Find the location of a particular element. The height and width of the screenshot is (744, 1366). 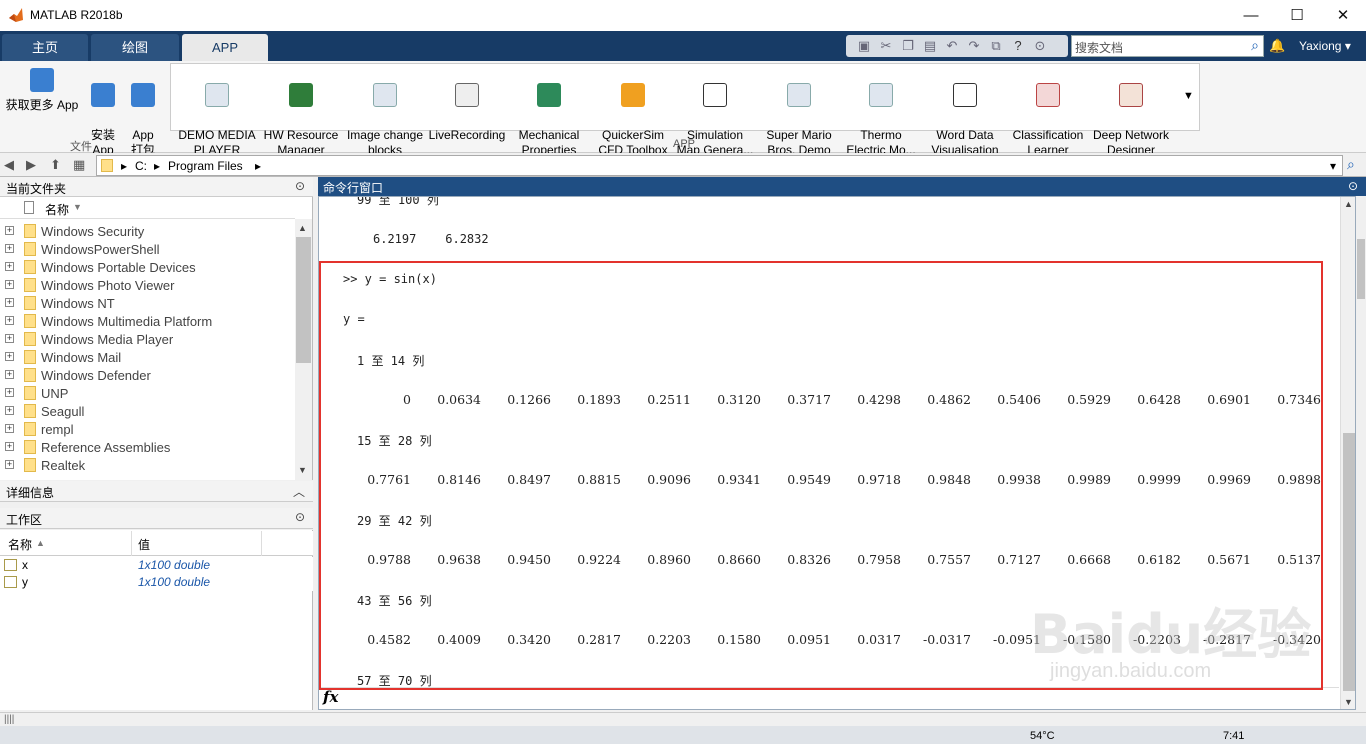

folder-row: + Reference Assemblies is located at coordinates (147, 447).